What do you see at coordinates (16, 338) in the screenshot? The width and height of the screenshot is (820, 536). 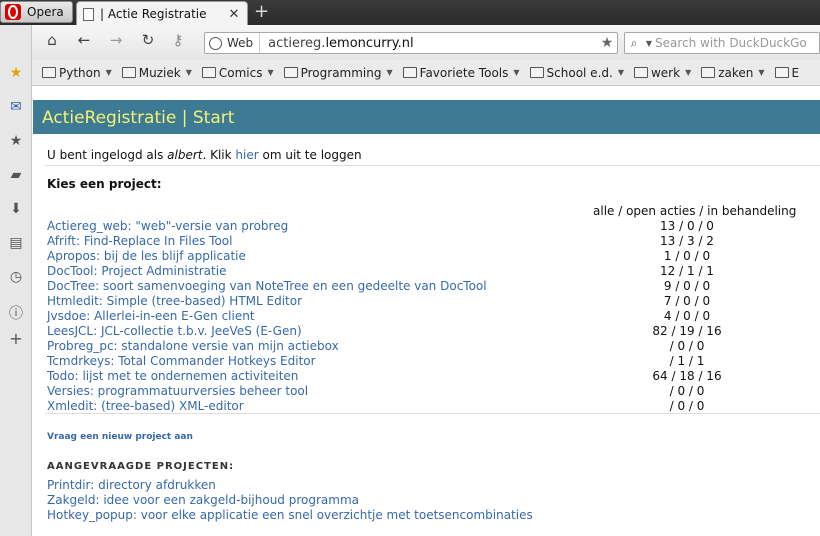 I see `add-panel-icon: +` at bounding box center [16, 338].